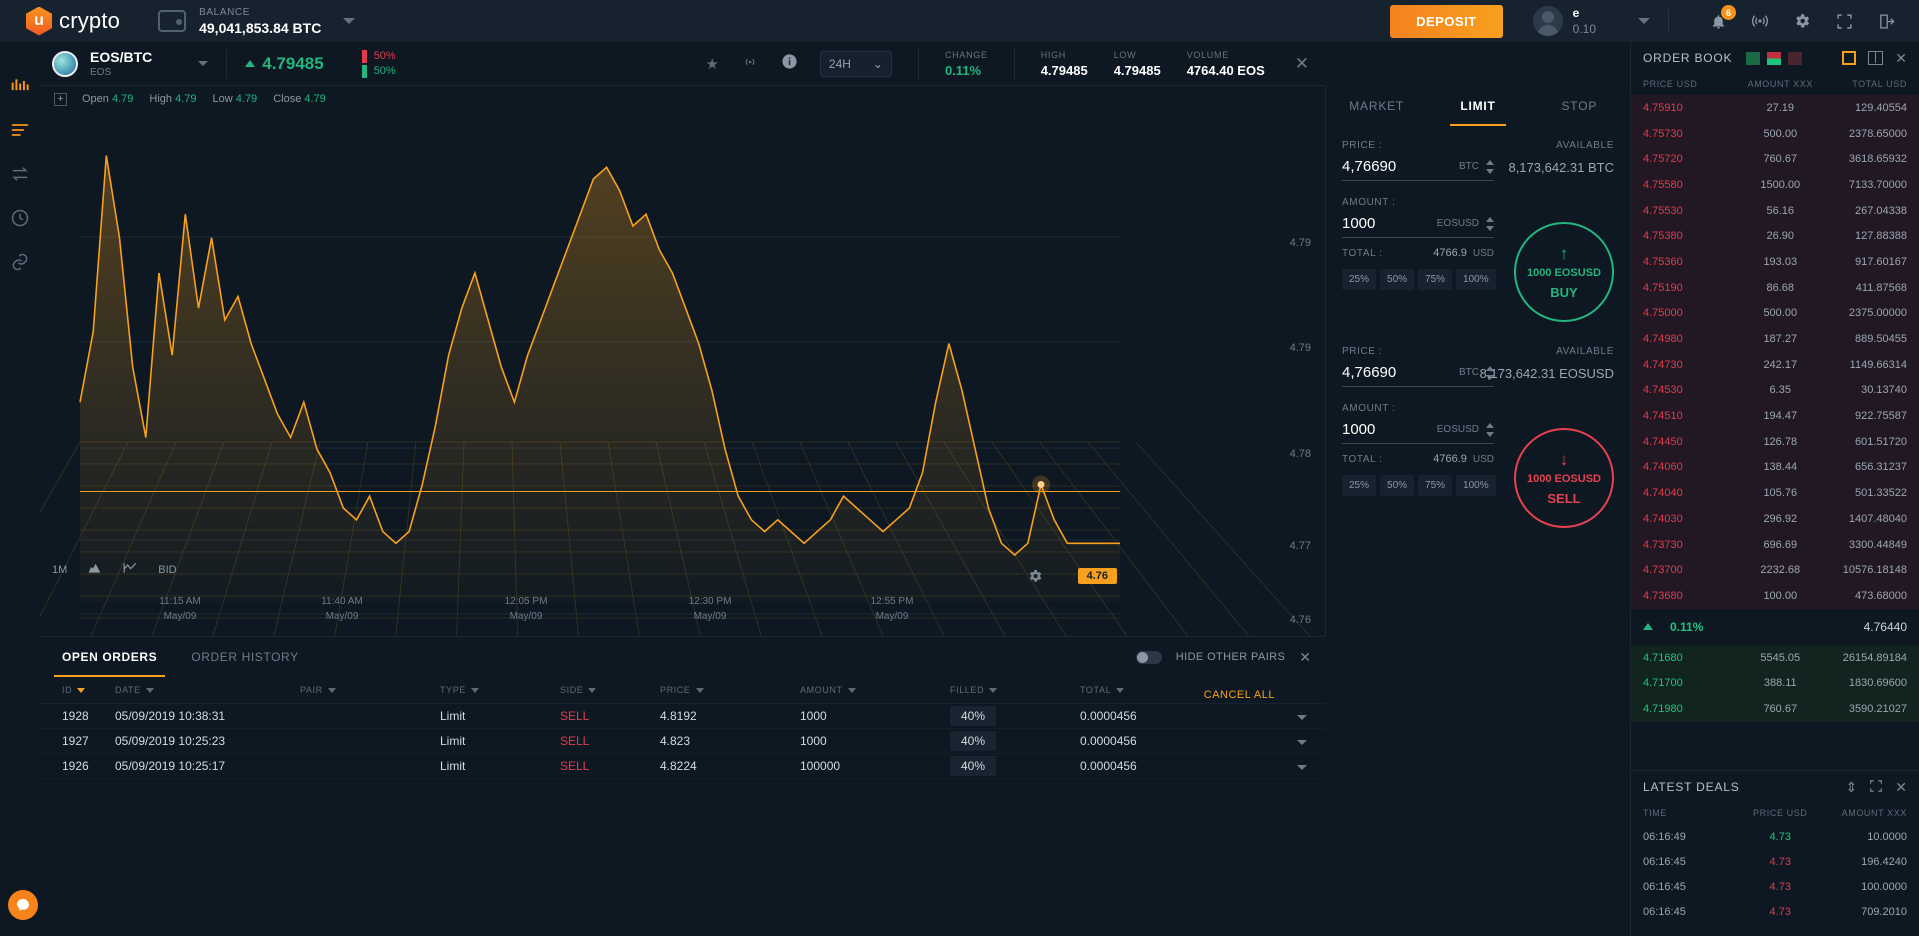  What do you see at coordinates (1775, 416) in the screenshot?
I see `orderbook-row: 4.74510 194.47 922.75587` at bounding box center [1775, 416].